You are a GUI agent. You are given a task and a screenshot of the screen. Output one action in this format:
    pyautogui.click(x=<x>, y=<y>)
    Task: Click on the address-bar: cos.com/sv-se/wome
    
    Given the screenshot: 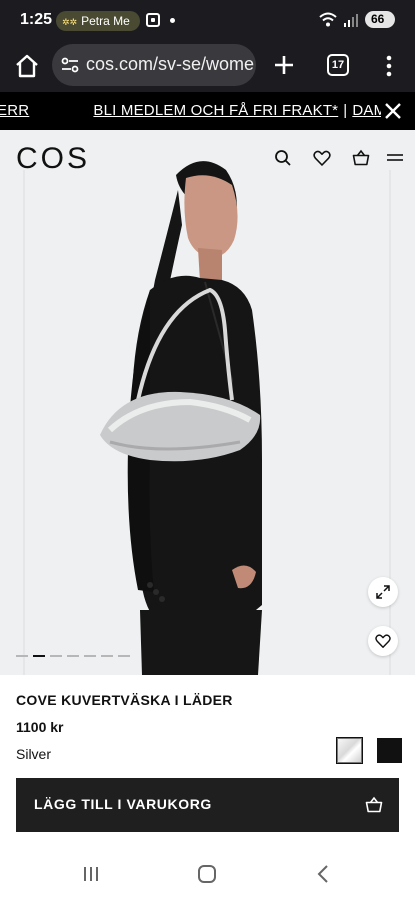 What is the action you would take?
    pyautogui.click(x=154, y=65)
    